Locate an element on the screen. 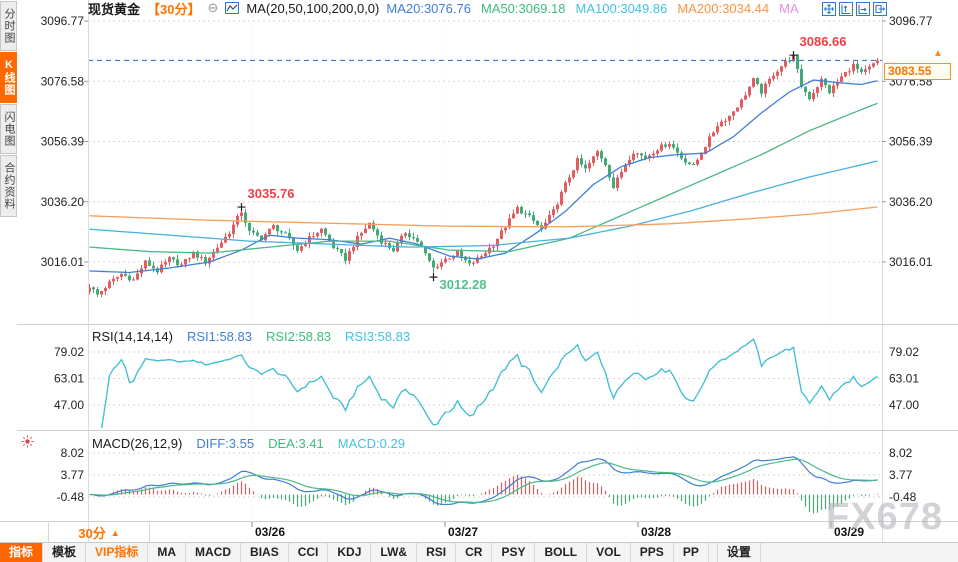 The image size is (958, 562). macd-settings-sun-icon is located at coordinates (27, 441).